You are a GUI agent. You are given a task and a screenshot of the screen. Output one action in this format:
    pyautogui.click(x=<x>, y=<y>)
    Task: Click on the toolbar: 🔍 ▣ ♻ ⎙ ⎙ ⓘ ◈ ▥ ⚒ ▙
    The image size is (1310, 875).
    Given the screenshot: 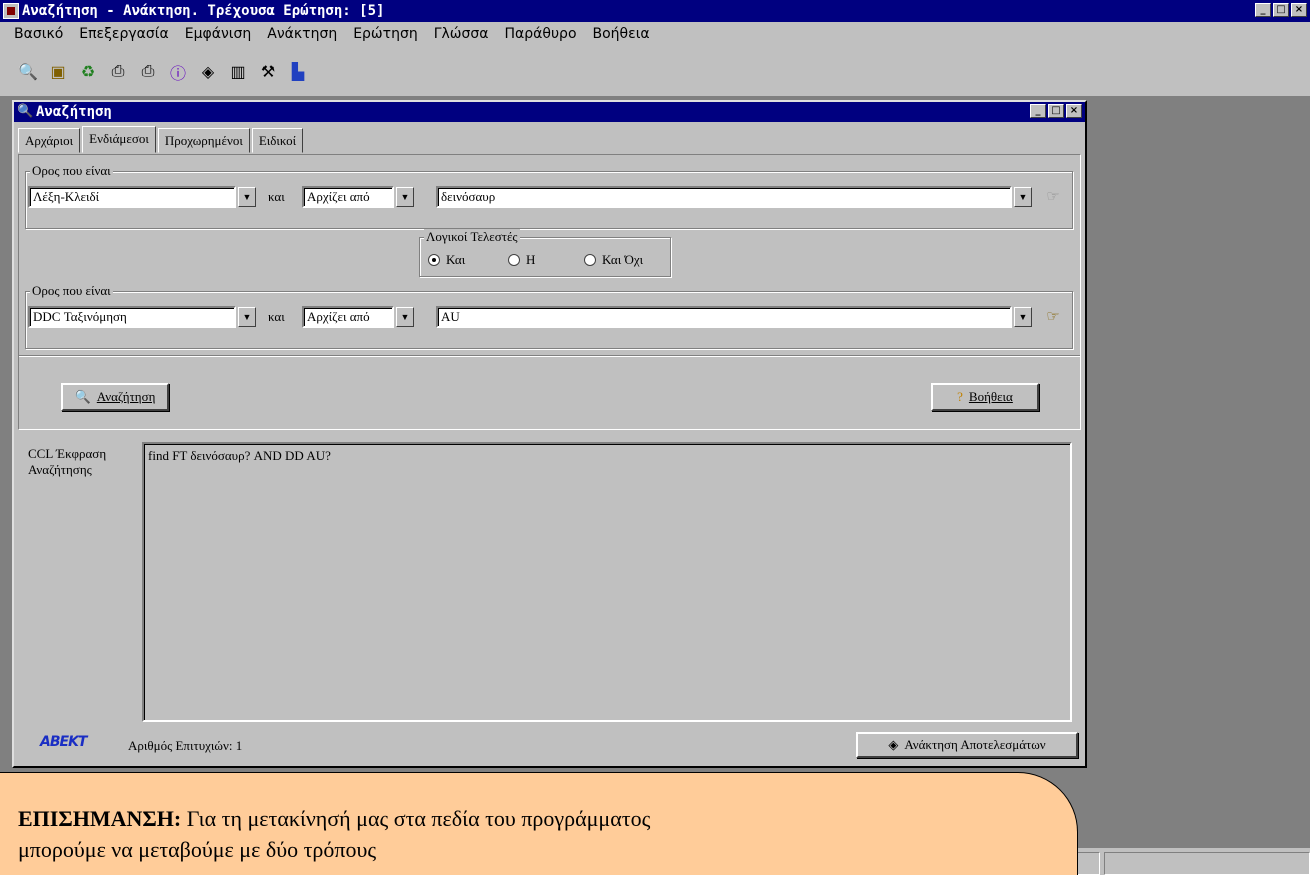 What is the action you would take?
    pyautogui.click(x=155, y=72)
    